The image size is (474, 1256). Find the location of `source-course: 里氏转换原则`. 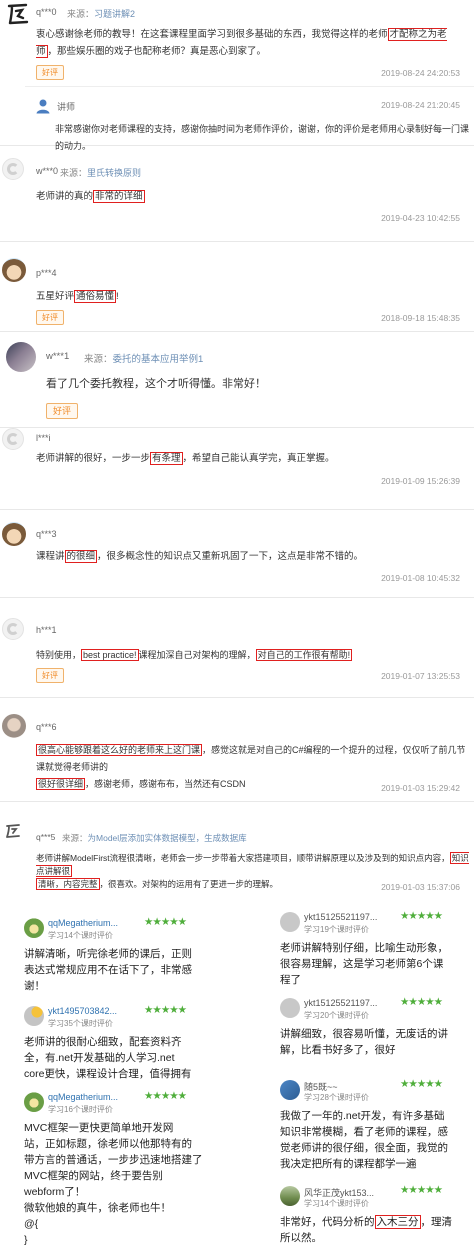

source-course: 里氏转换原则 is located at coordinates (114, 173).